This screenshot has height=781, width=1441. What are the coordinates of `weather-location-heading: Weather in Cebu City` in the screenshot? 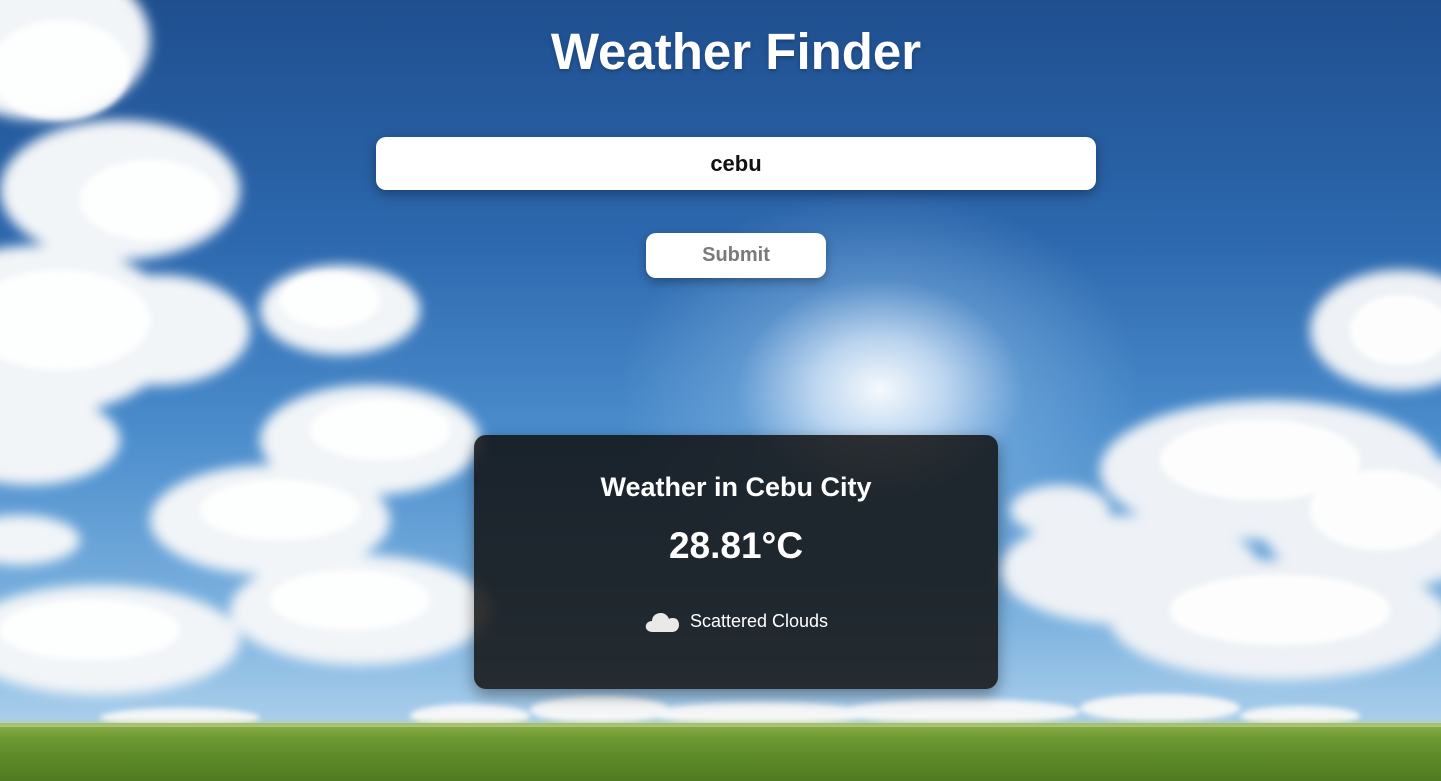 It's located at (736, 487).